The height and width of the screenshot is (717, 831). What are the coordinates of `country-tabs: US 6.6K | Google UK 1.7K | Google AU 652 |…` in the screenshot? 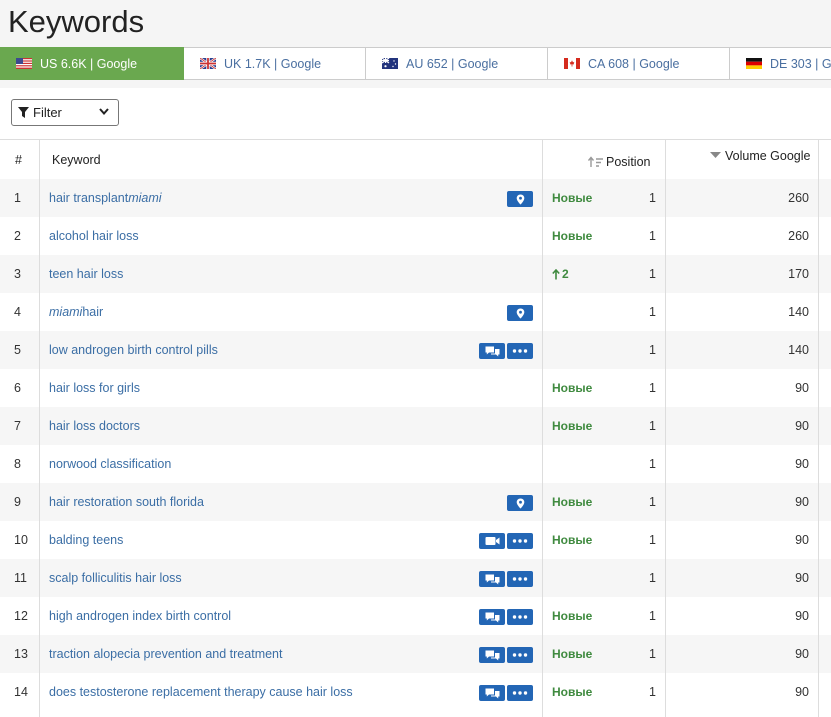 It's located at (415, 64).